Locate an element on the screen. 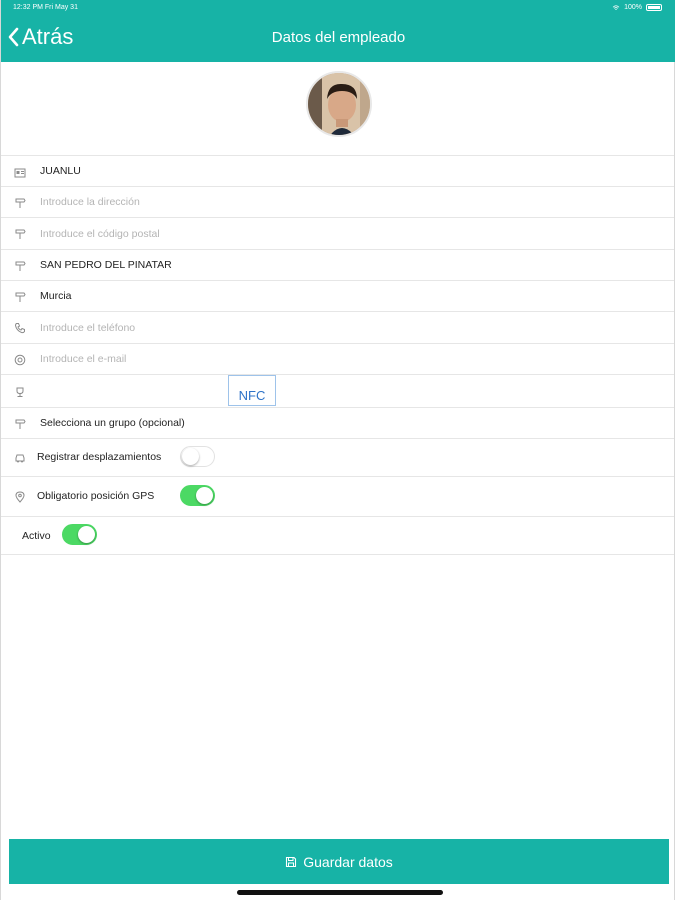 Image resolution: width=675 pixels, height=900 pixels. register-travel-toggle is located at coordinates (197, 456).